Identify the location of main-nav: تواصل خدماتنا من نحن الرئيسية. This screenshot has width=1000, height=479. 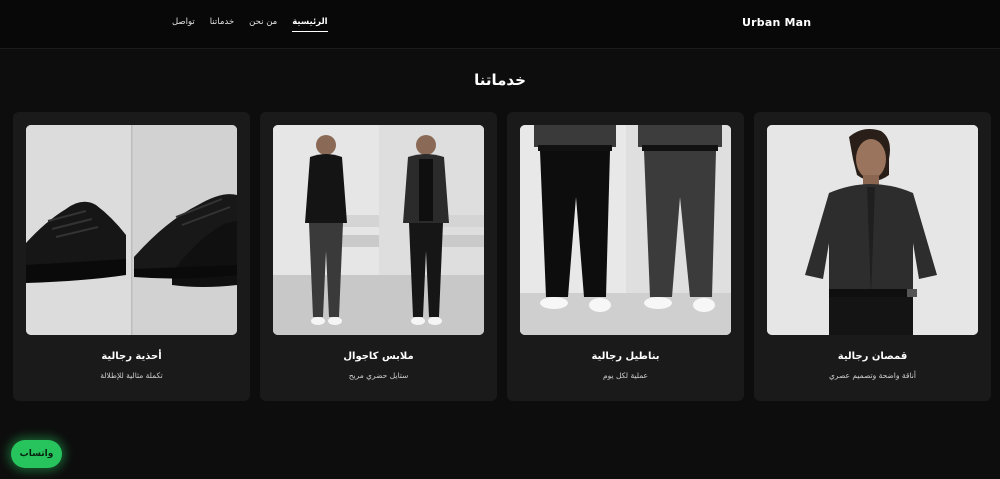
(257, 24).